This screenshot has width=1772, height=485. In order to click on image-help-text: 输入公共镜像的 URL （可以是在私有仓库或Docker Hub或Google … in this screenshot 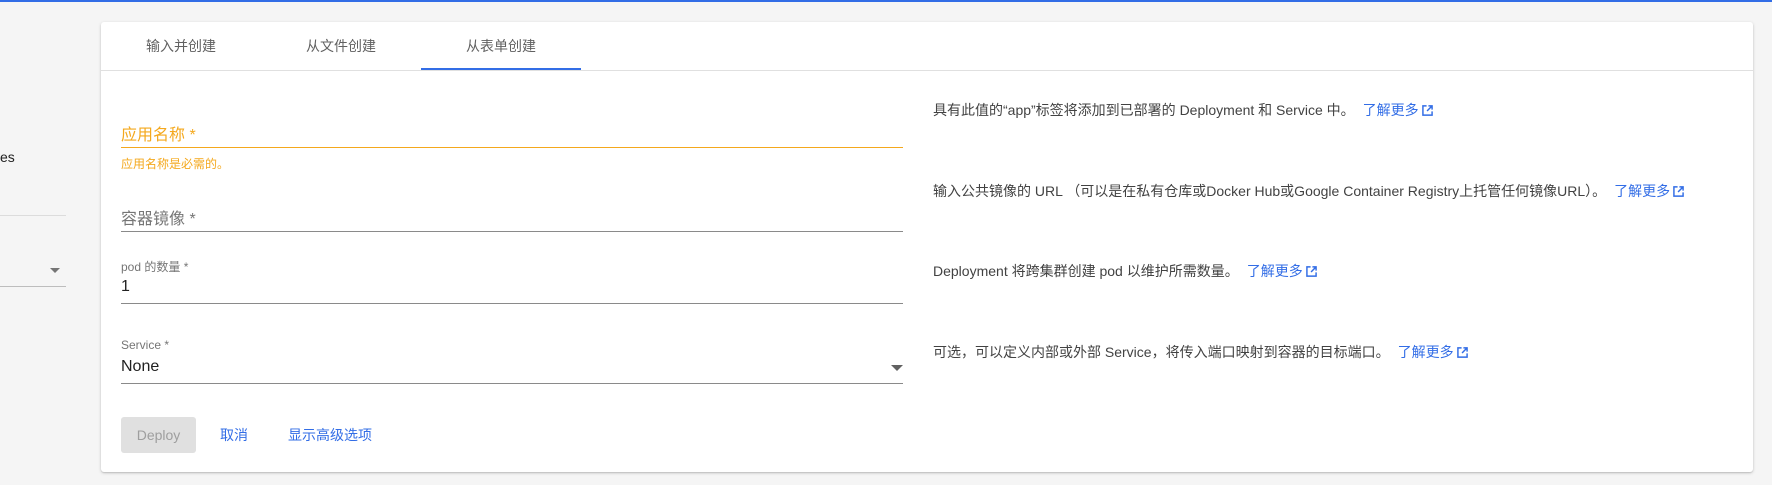, I will do `click(1270, 191)`.